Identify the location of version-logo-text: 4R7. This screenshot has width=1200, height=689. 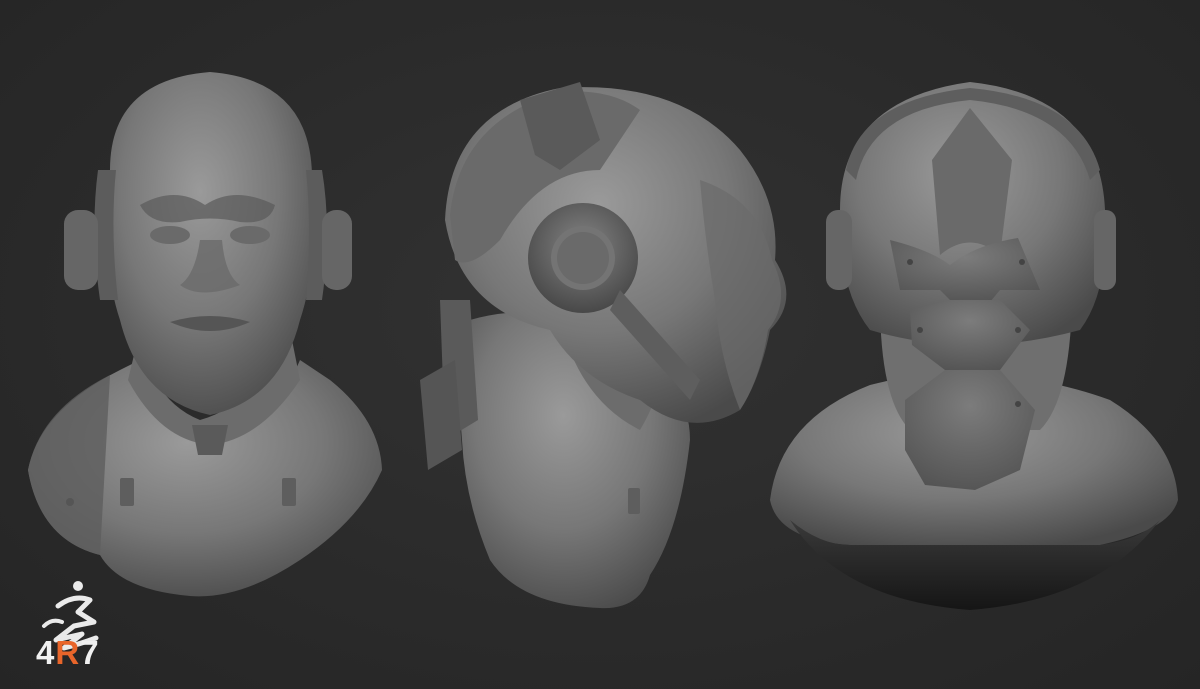
(68, 652).